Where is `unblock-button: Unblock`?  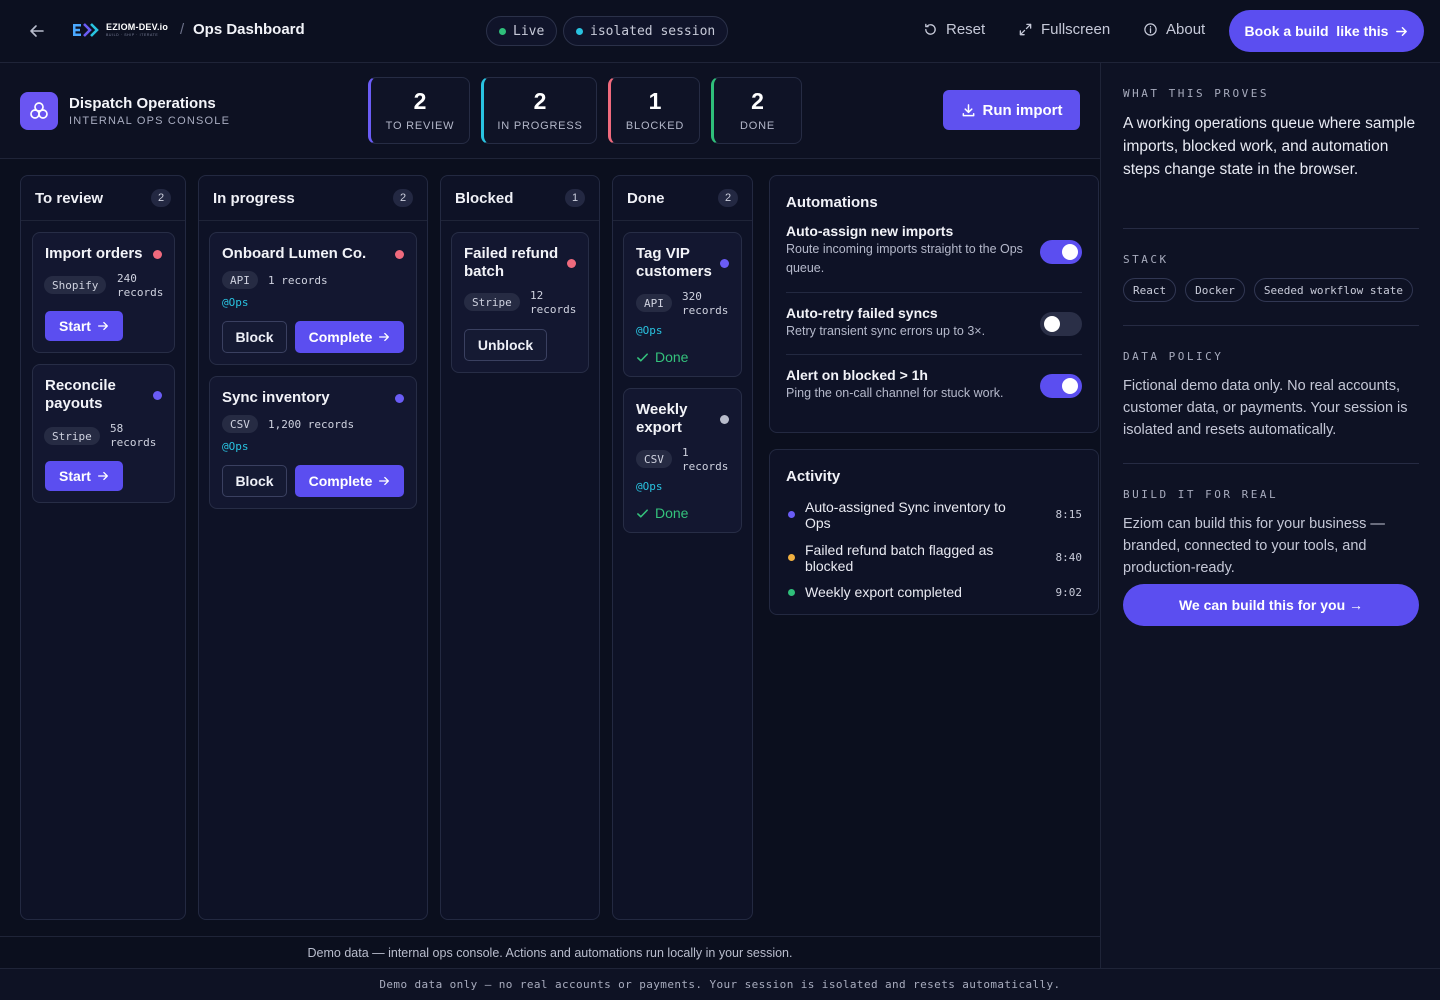
unblock-button: Unblock is located at coordinates (505, 345).